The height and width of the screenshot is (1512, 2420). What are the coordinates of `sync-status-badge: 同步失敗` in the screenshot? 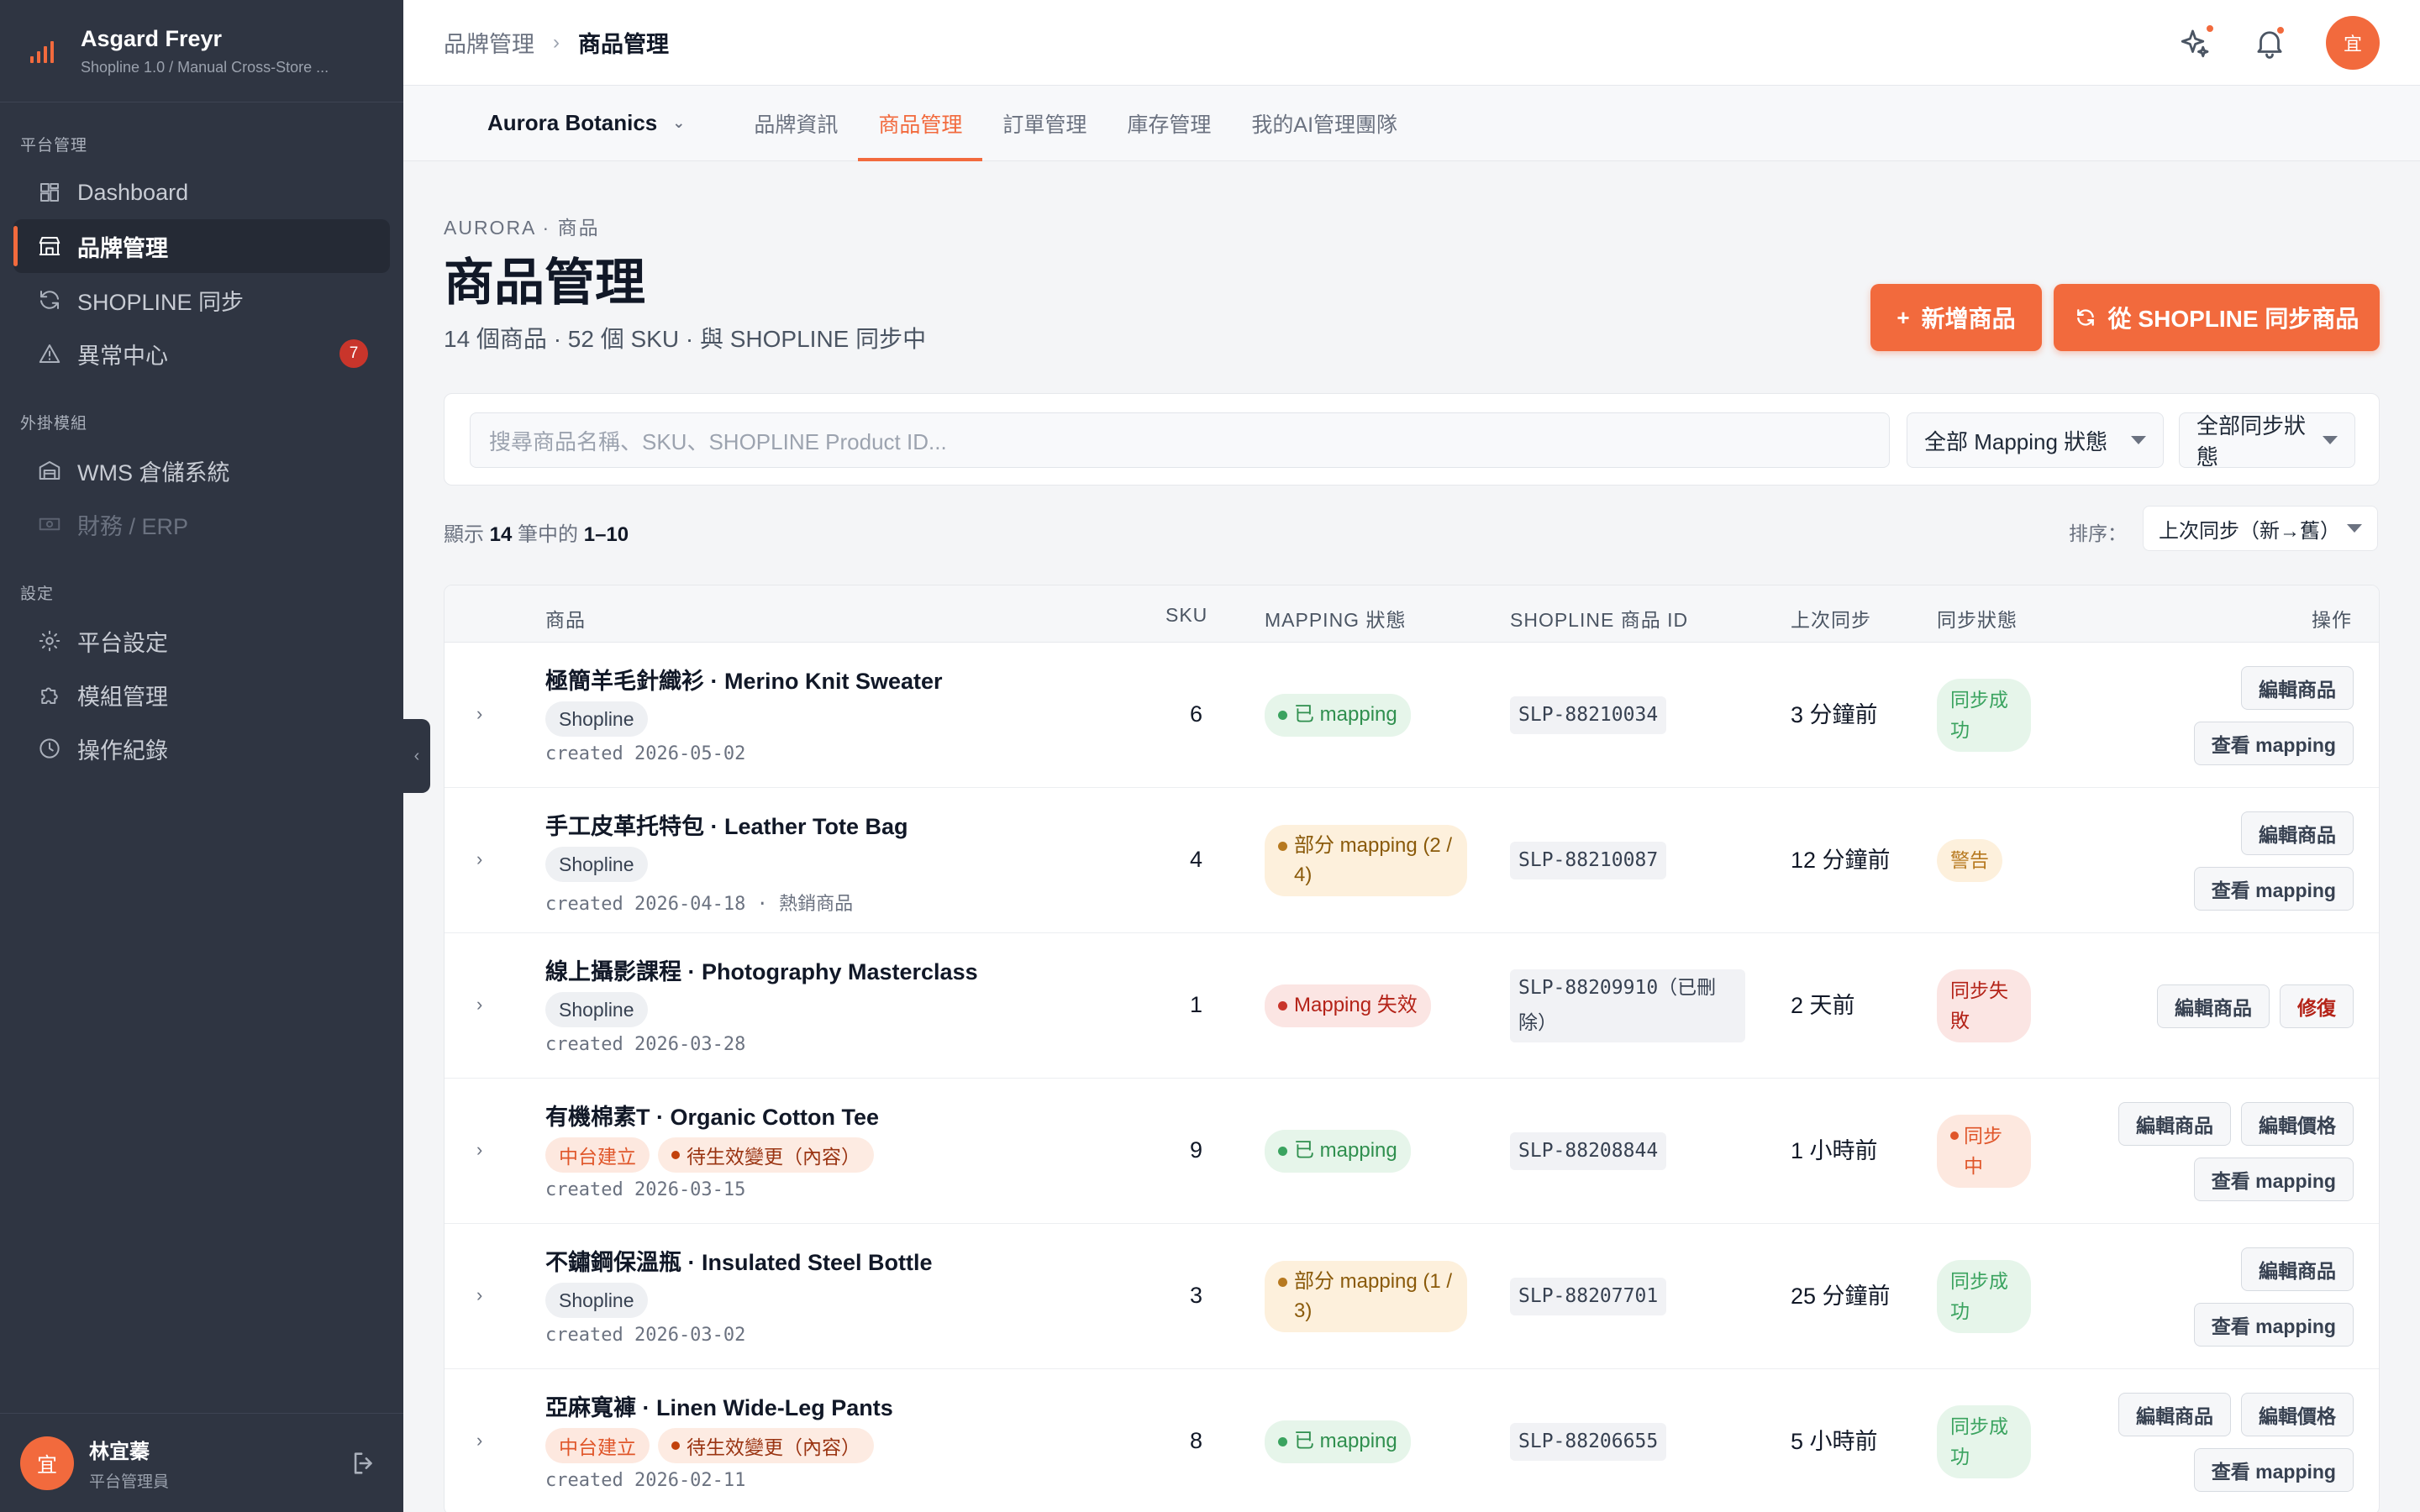 It's located at (1984, 1006).